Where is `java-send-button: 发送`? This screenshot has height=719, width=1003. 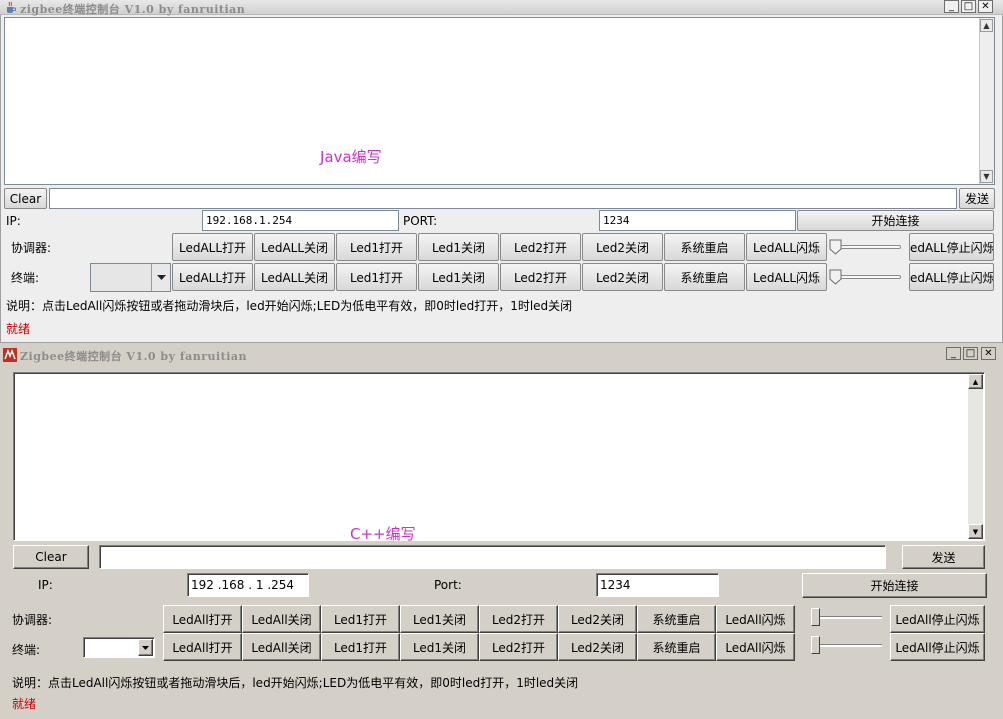
java-send-button: 发送 is located at coordinates (977, 198).